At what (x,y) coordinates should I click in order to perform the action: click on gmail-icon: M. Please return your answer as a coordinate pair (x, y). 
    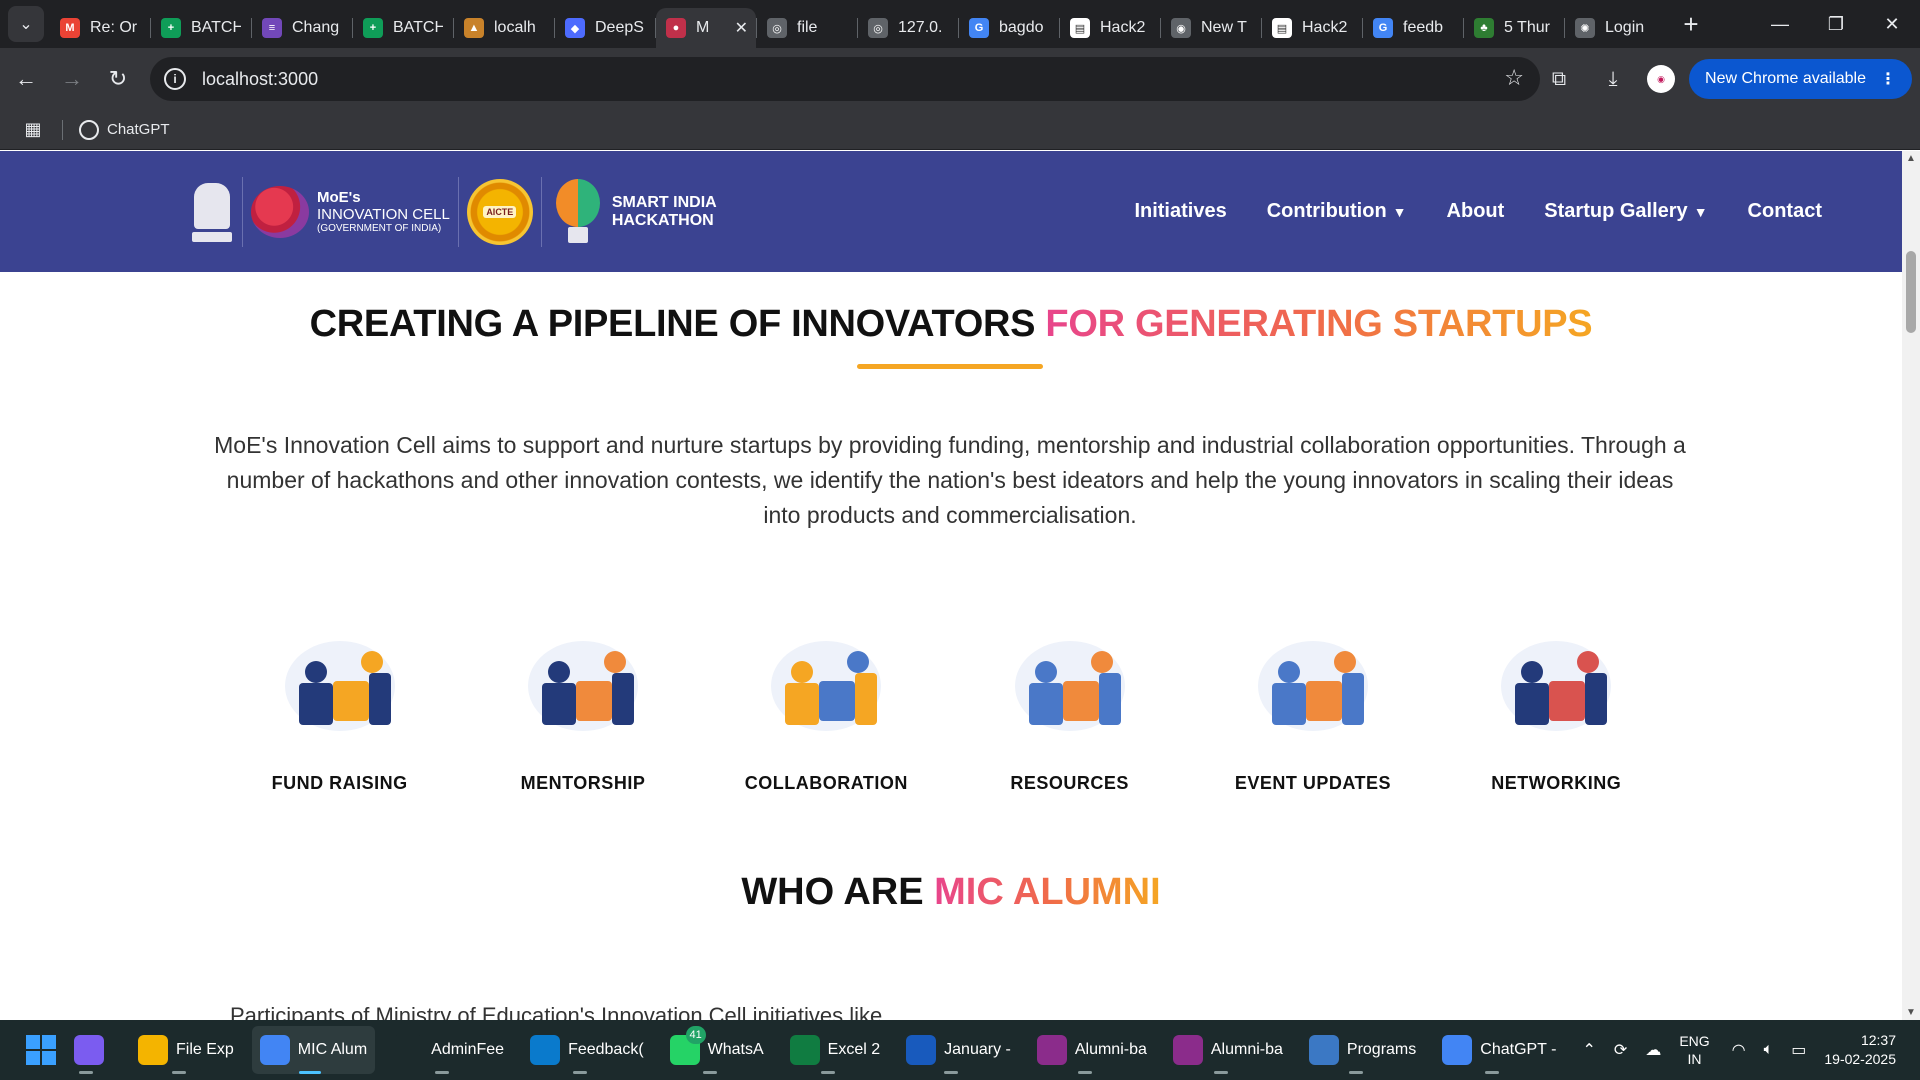
    Looking at the image, I should click on (70, 28).